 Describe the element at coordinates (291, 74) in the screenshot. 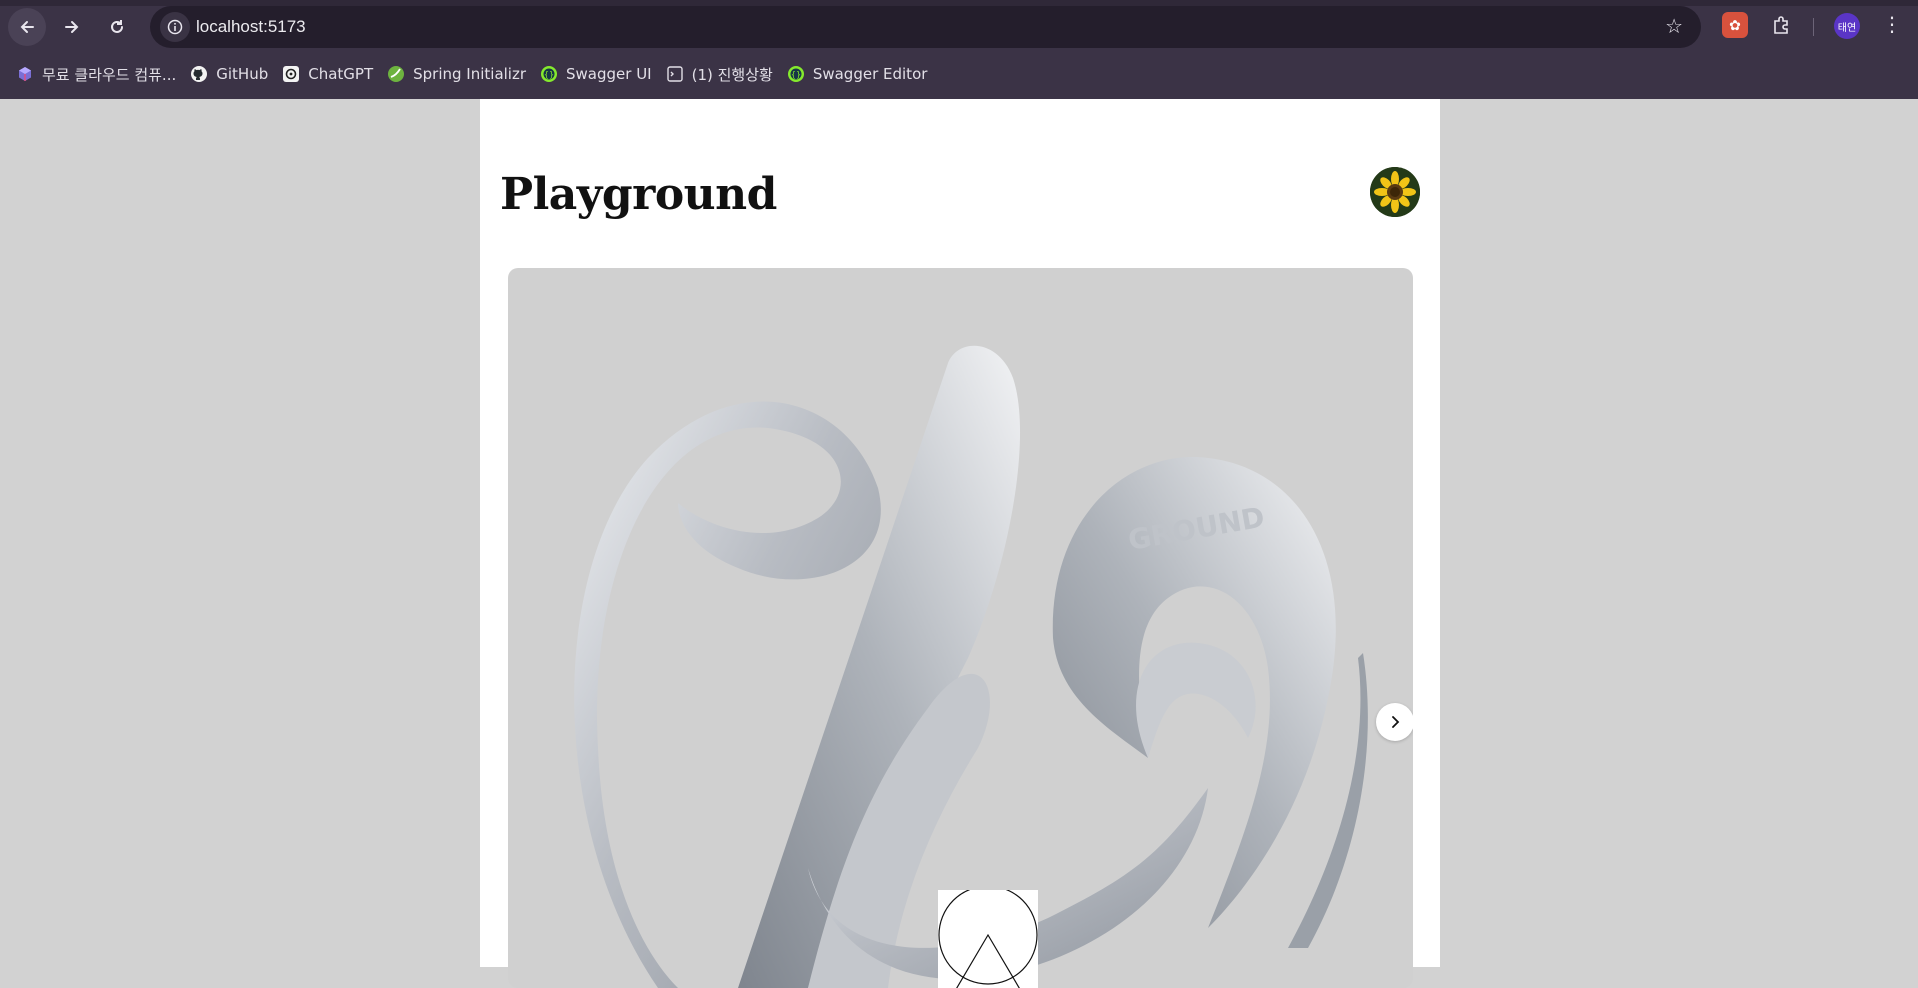

I see `chatgpt-icon` at that location.